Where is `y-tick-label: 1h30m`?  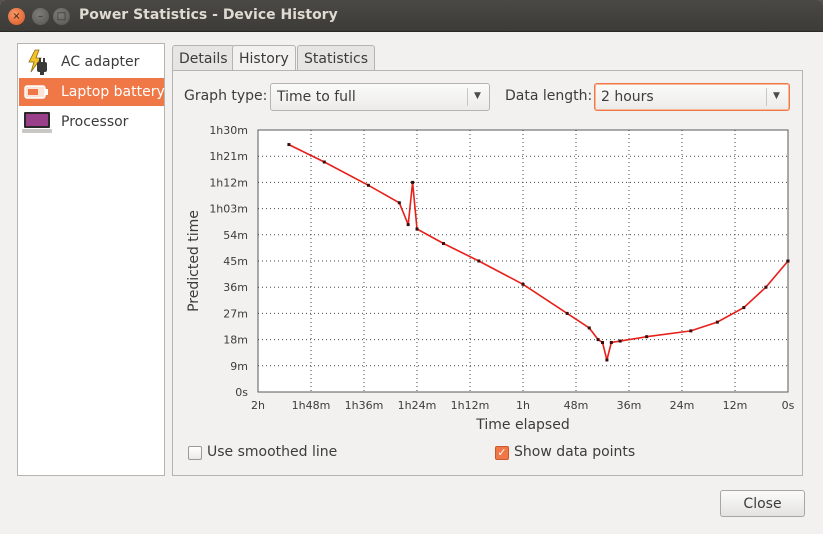 y-tick-label: 1h30m is located at coordinates (228, 130).